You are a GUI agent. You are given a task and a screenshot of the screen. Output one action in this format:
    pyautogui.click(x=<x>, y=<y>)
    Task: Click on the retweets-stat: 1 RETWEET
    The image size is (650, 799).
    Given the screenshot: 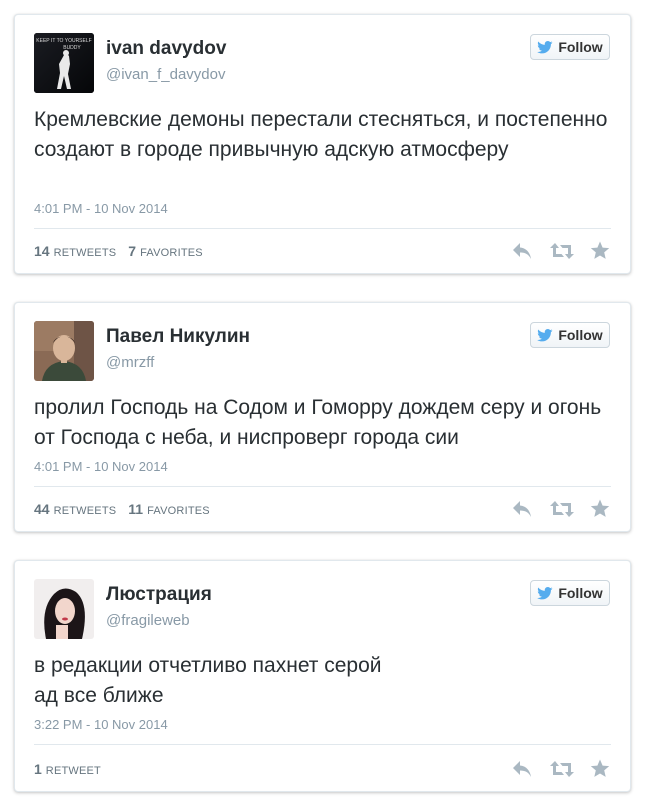 What is the action you would take?
    pyautogui.click(x=67, y=769)
    